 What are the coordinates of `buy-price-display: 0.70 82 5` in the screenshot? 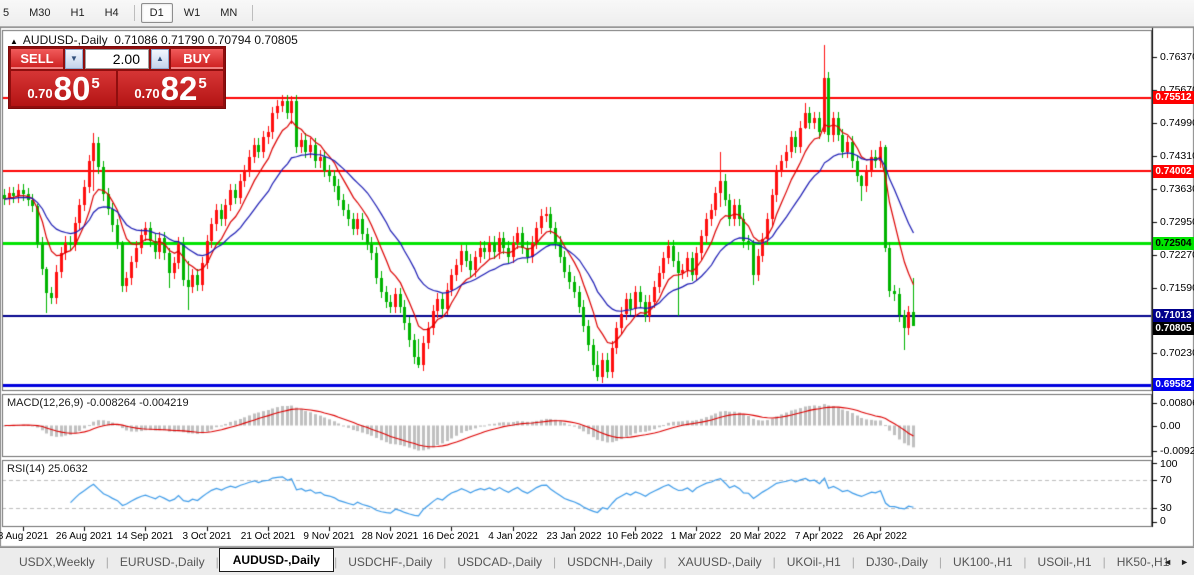 It's located at (170, 88).